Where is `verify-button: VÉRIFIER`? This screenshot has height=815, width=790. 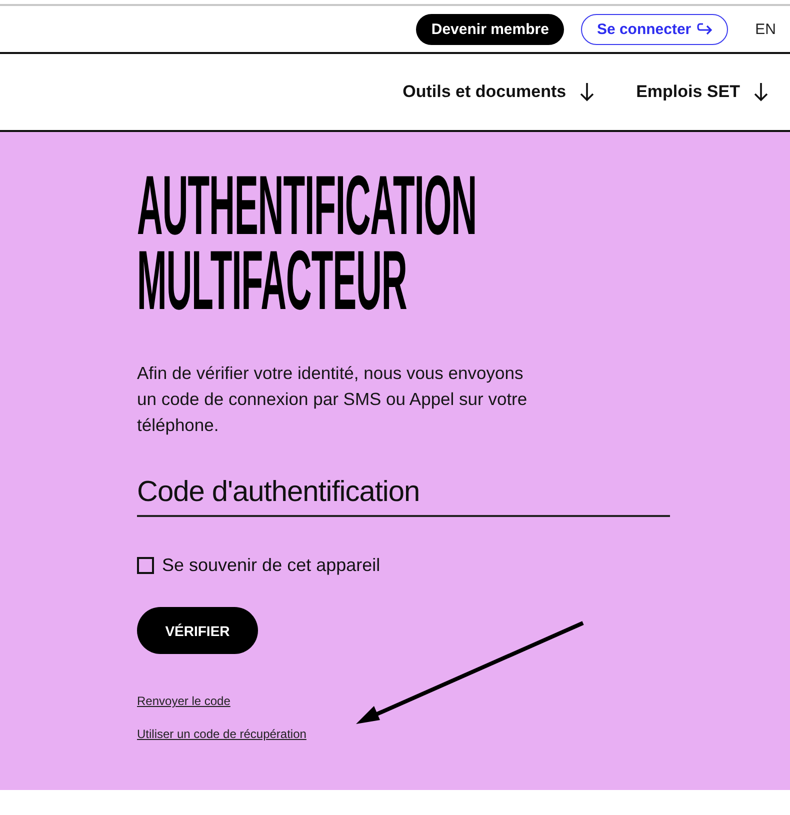
verify-button: VÉRIFIER is located at coordinates (197, 630).